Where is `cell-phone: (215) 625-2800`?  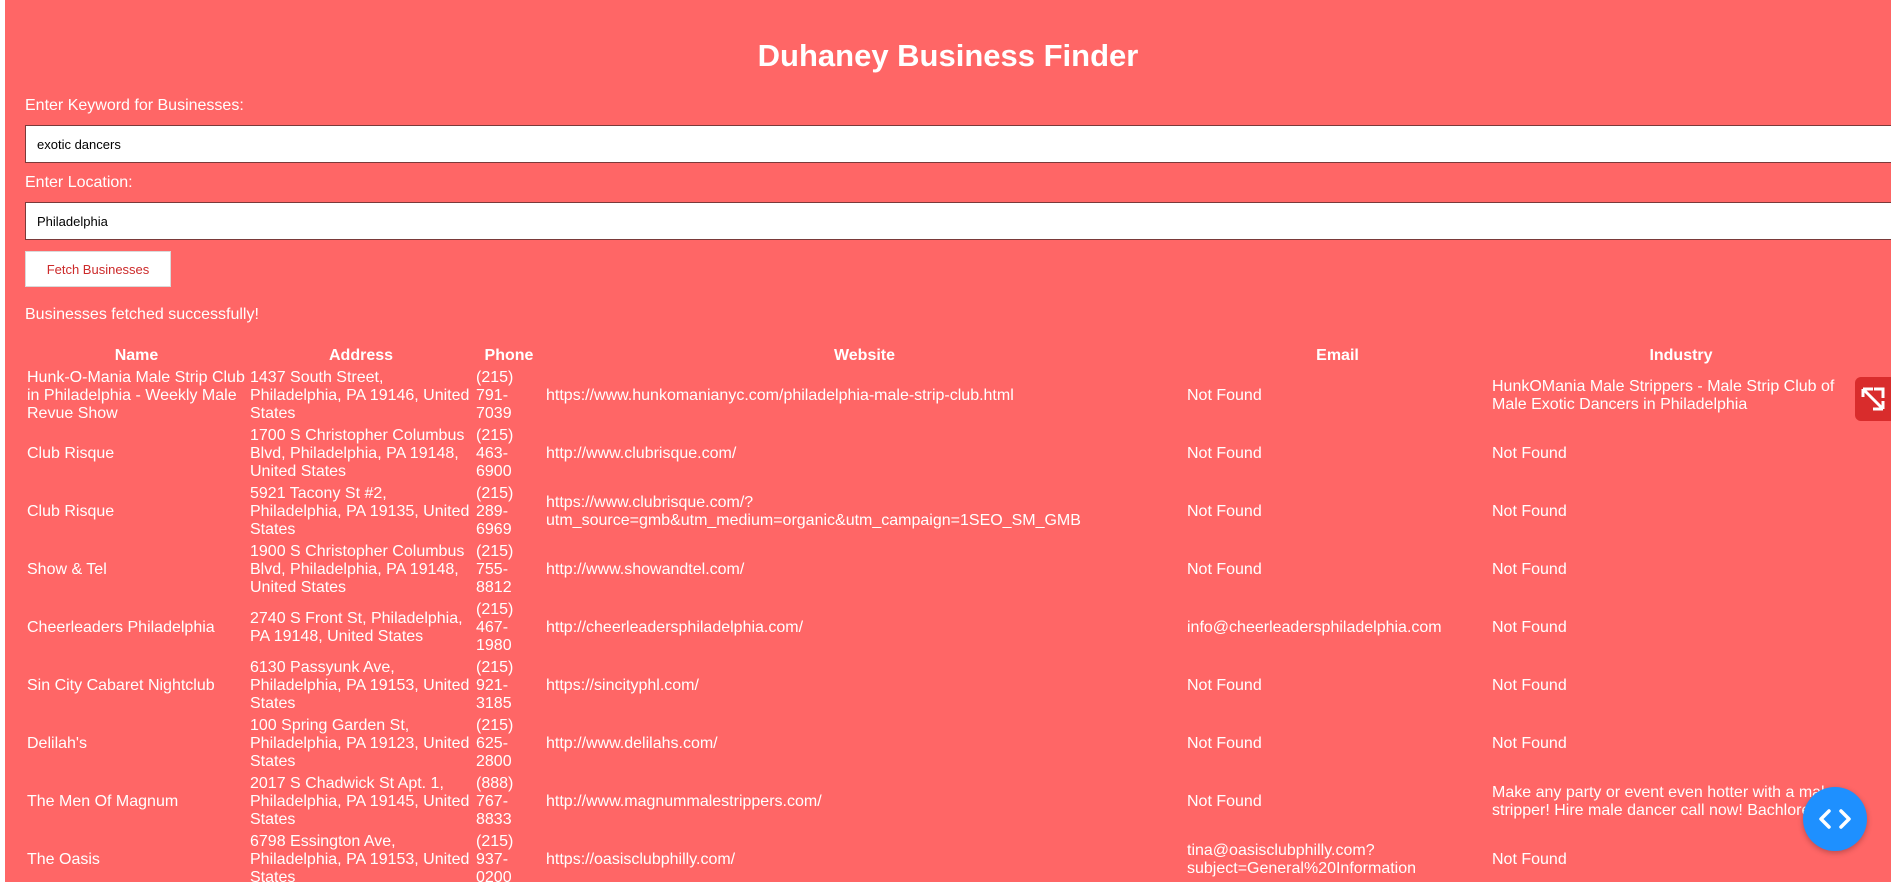 cell-phone: (215) 625-2800 is located at coordinates (495, 743).